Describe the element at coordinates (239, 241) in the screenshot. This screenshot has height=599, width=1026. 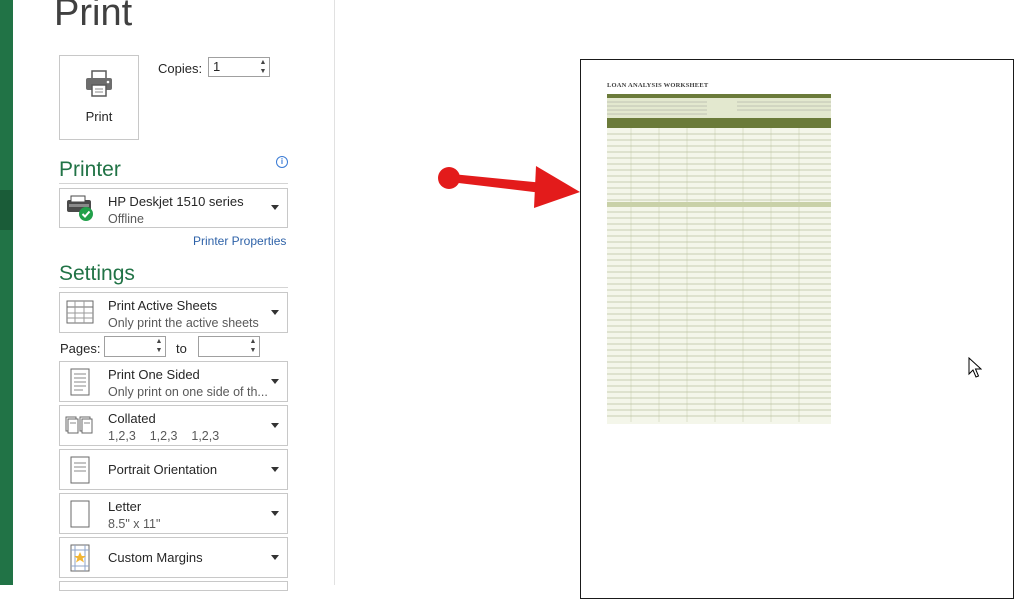
I see `printer-properties-link: Printer Properties` at that location.